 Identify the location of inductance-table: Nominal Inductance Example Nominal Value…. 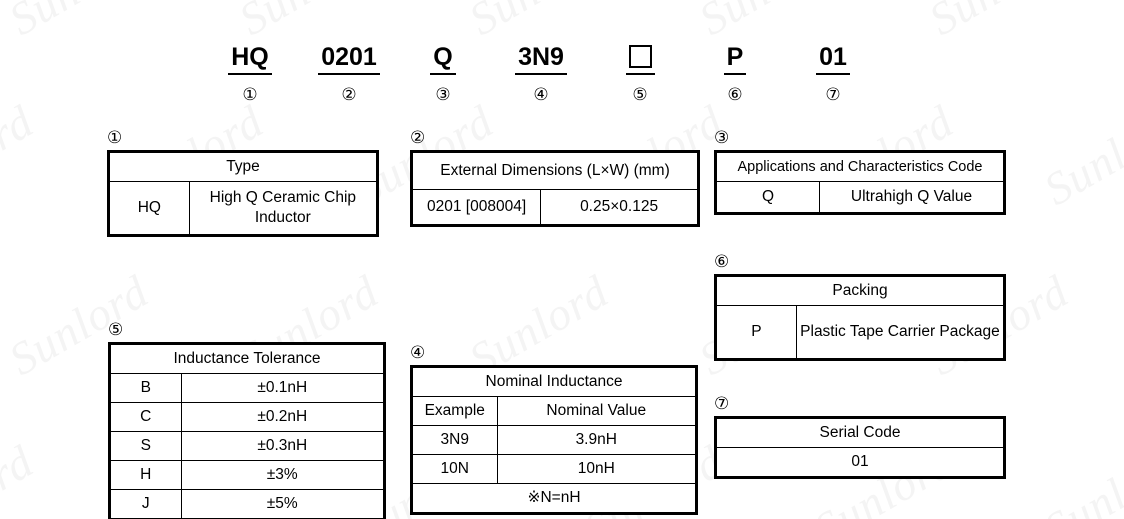
(554, 440).